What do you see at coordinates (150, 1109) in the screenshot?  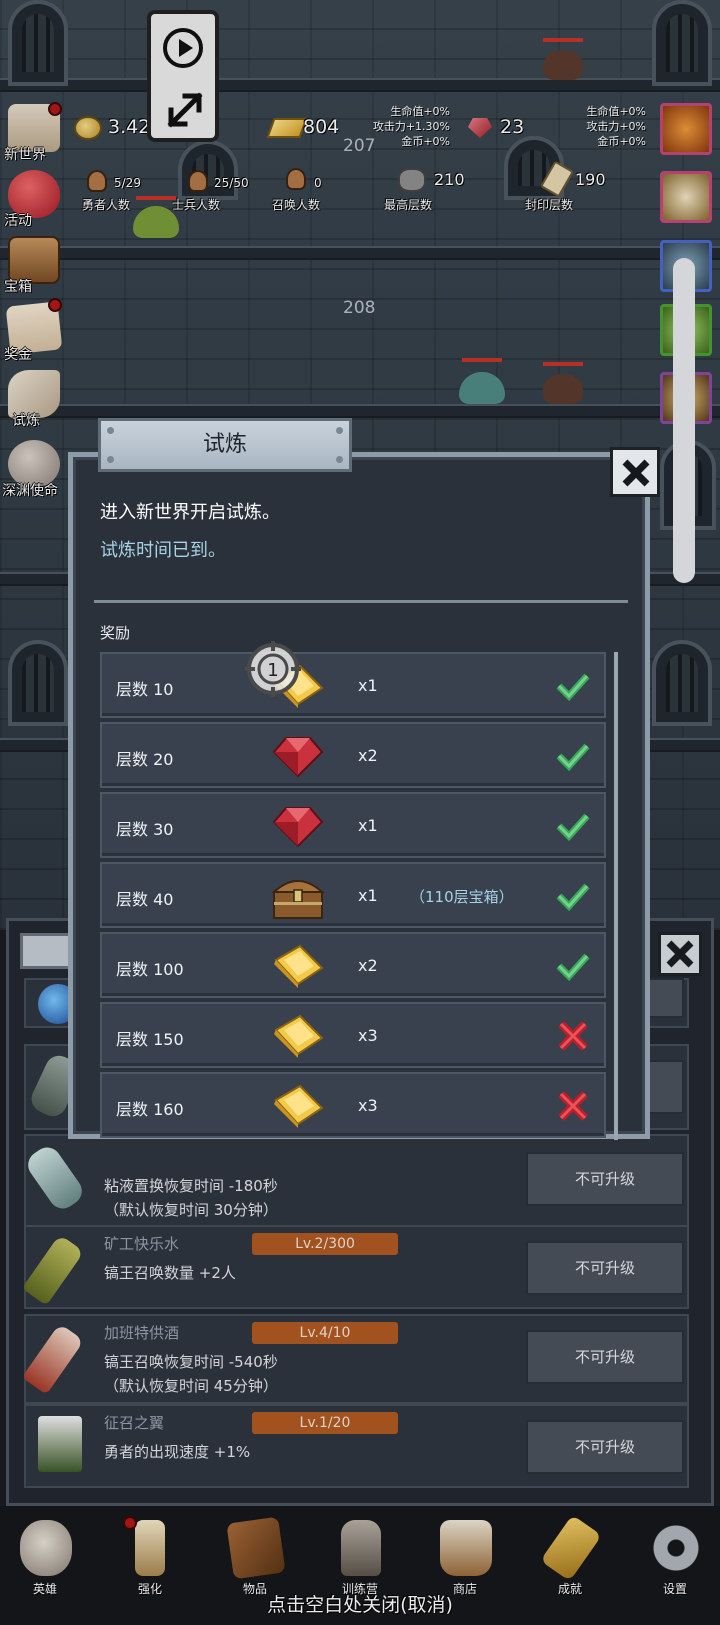 I see `reward-floor: 层数 160` at bounding box center [150, 1109].